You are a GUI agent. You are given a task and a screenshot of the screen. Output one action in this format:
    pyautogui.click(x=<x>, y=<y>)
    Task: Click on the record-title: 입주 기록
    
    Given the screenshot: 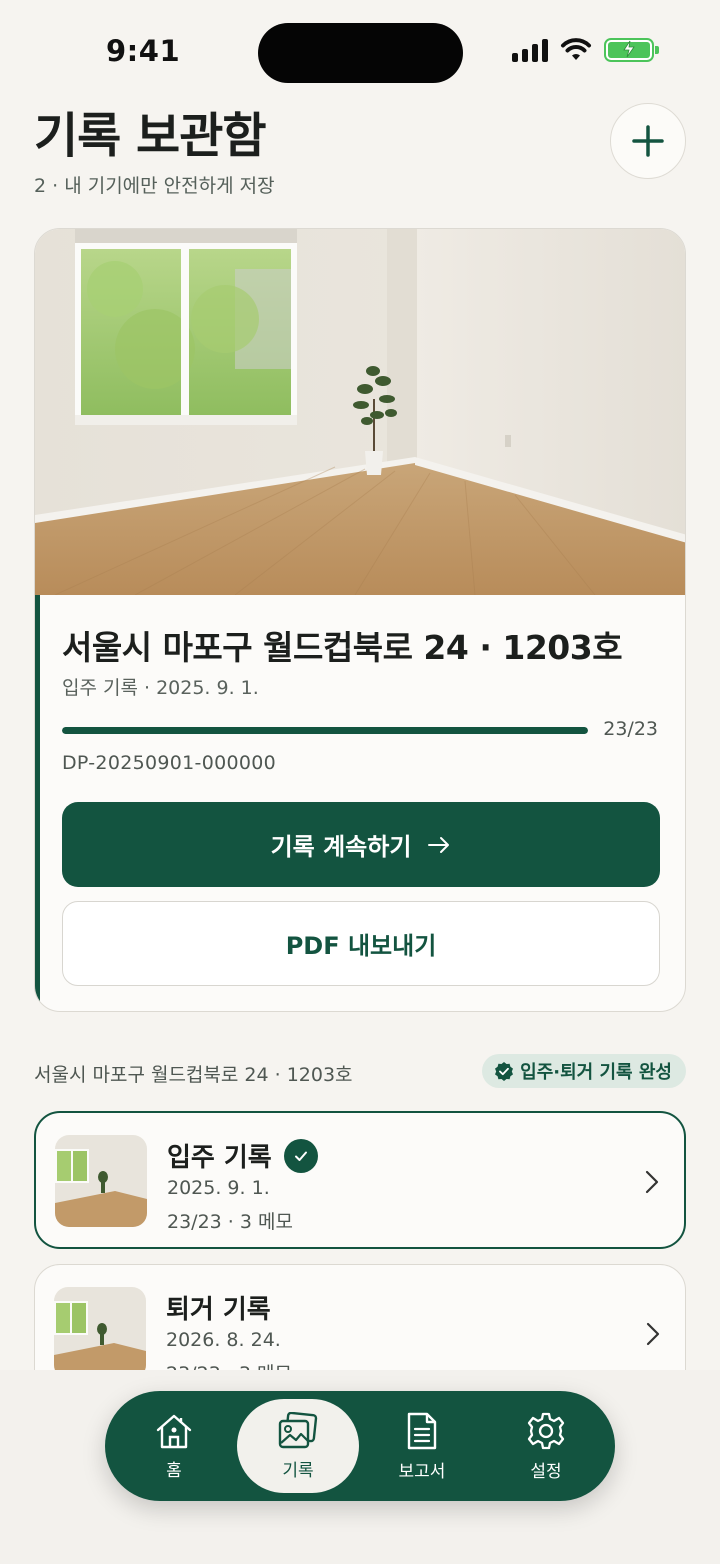 What is the action you would take?
    pyautogui.click(x=242, y=1155)
    